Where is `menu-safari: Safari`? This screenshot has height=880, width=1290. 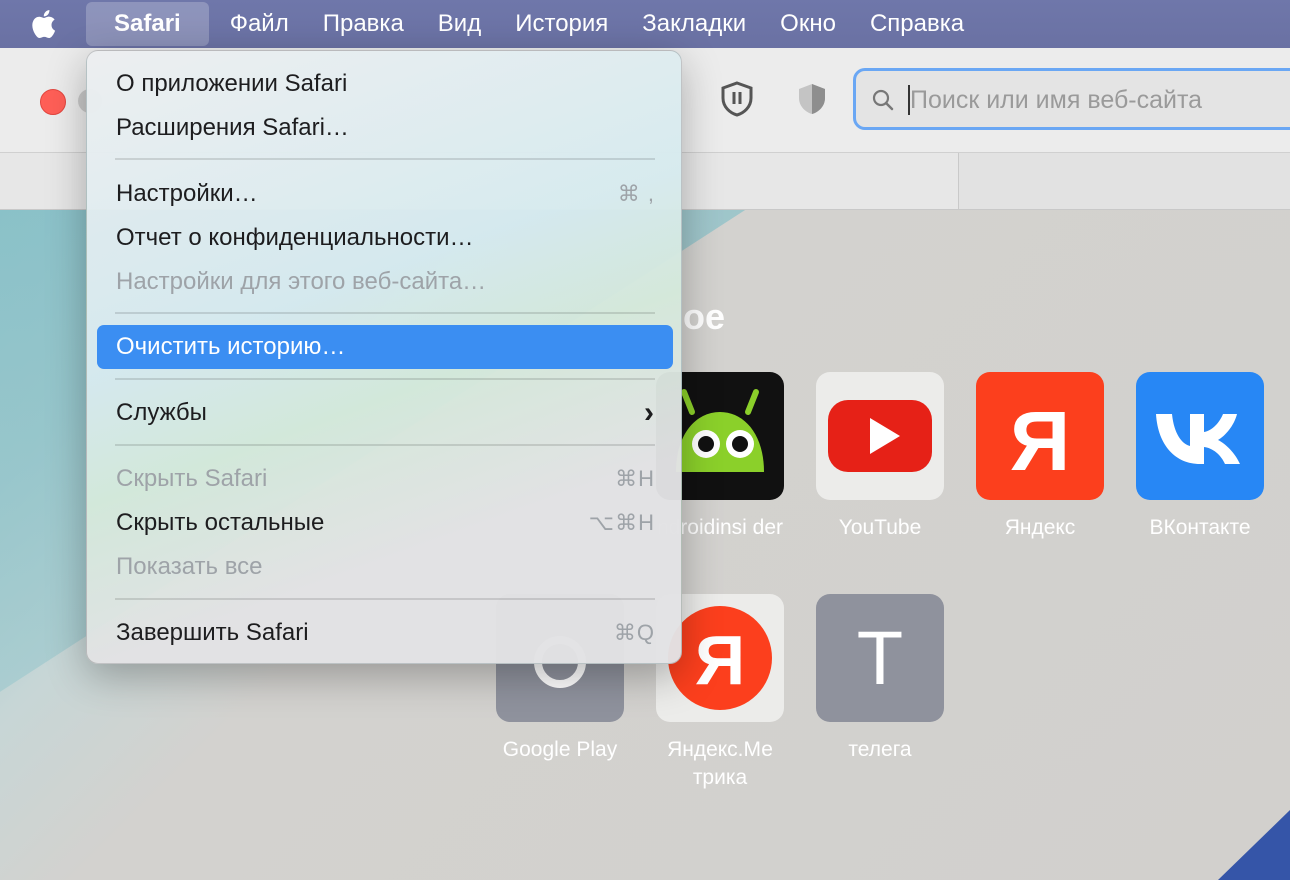
menu-safari: Safari is located at coordinates (147, 24).